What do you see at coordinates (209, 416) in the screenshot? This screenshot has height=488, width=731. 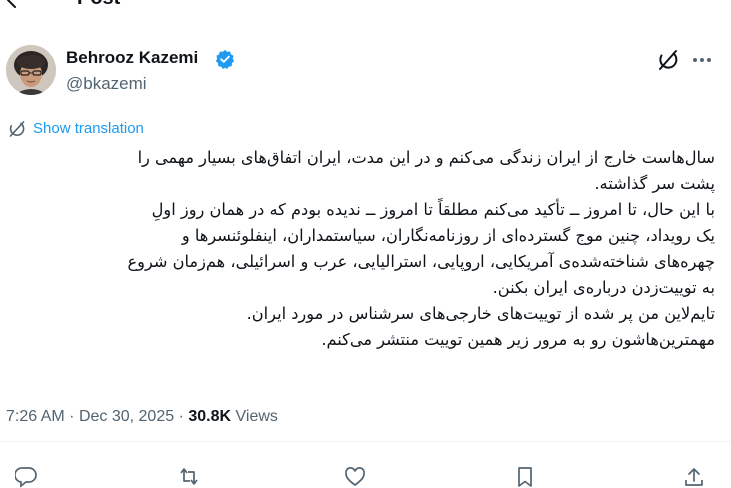 I see `views-count: 30.8K` at bounding box center [209, 416].